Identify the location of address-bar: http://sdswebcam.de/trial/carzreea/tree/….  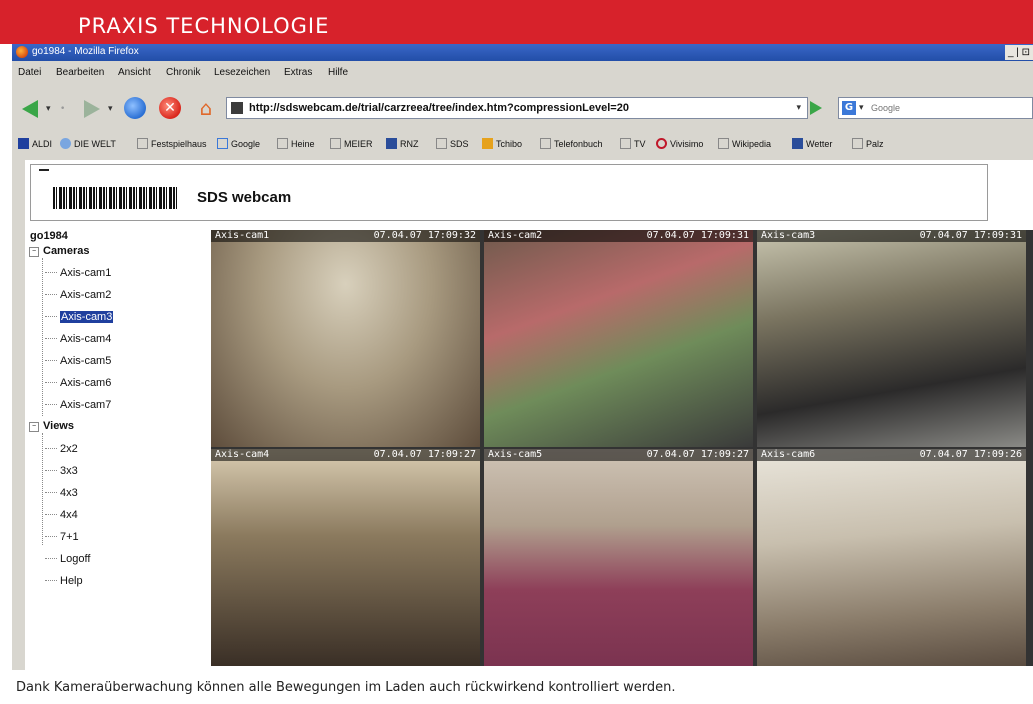
(517, 108).